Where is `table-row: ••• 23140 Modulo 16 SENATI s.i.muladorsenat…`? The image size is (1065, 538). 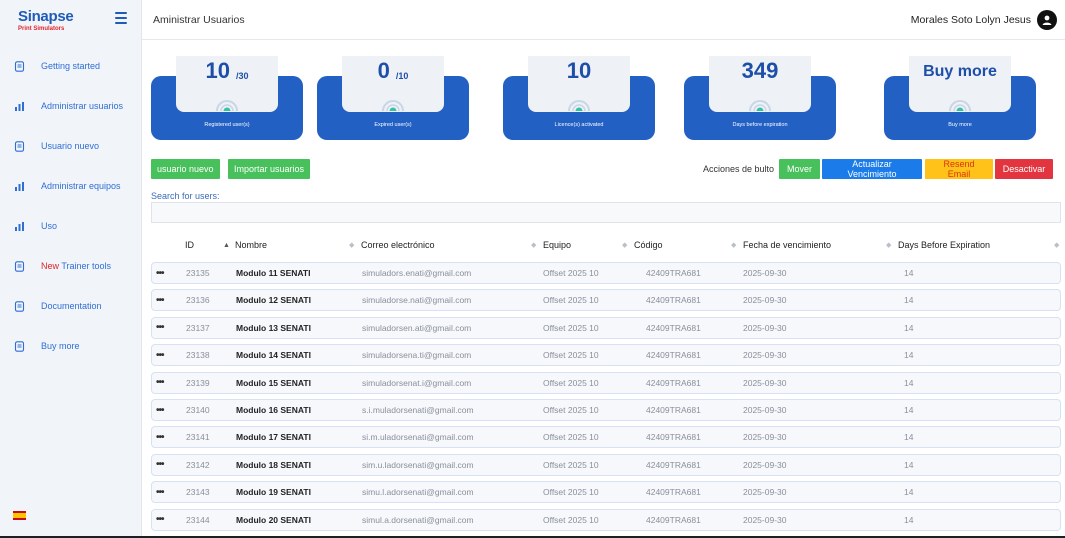
table-row: ••• 23140 Modulo 16 SENATI s.i.muladorsenat… is located at coordinates (606, 410).